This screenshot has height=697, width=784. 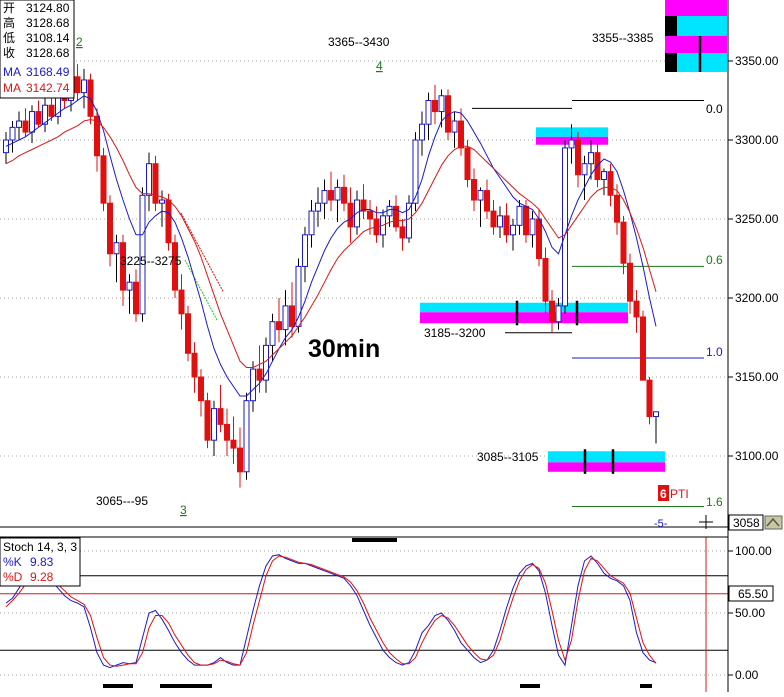 I want to click on zone-bottom-label: 3065---95, so click(x=122, y=501).